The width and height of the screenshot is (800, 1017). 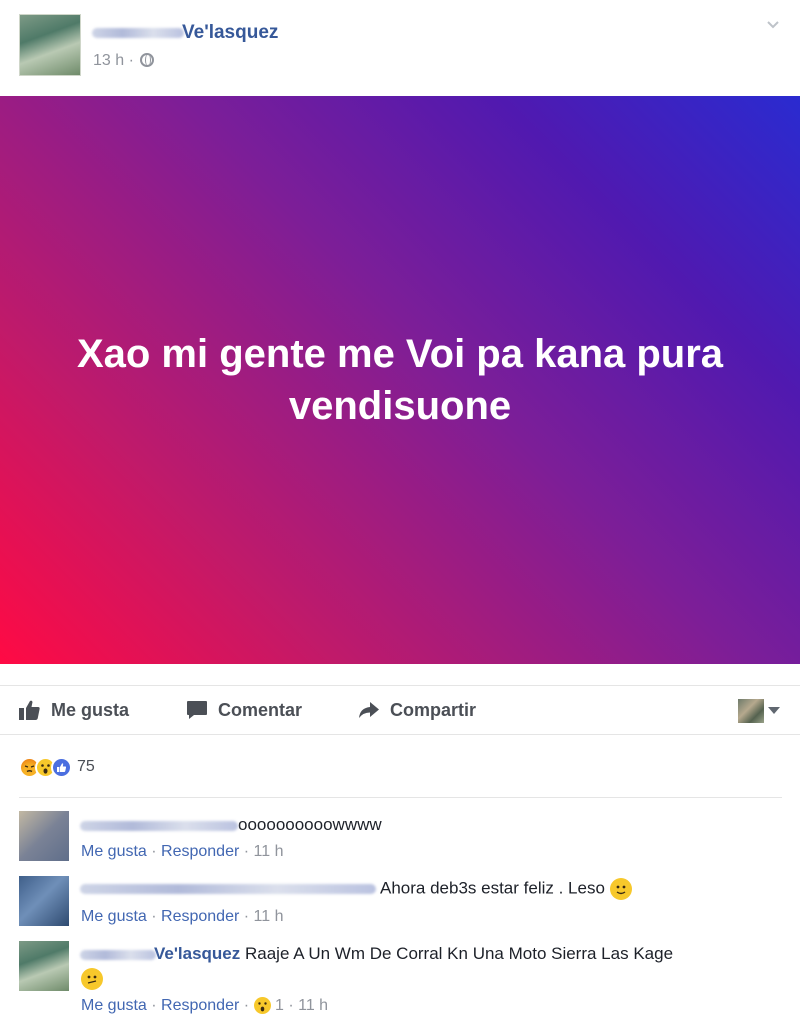 I want to click on comment-button: Comentar, so click(x=244, y=710).